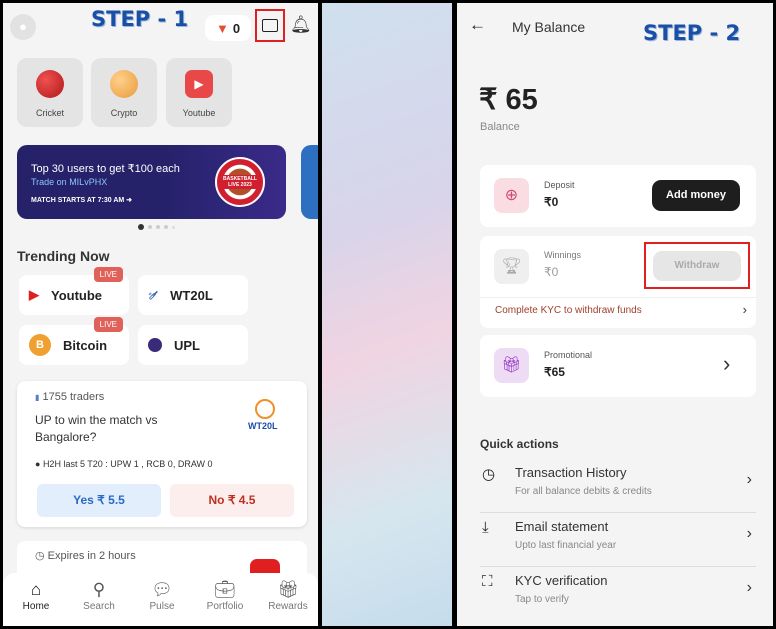 The image size is (776, 629). Describe the element at coordinates (485, 527) in the screenshot. I see `download-icon: ⤓` at that location.